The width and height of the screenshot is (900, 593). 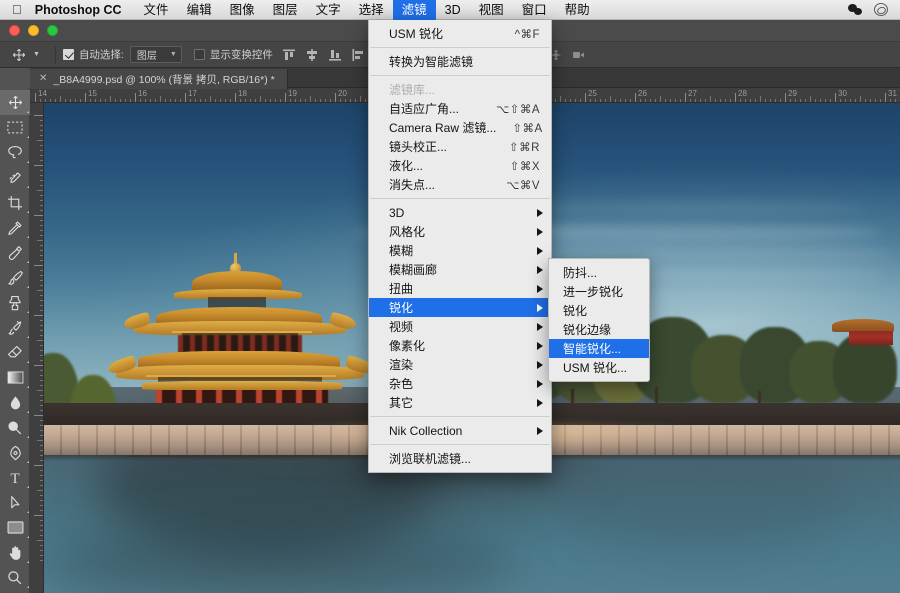 What do you see at coordinates (15, 327) in the screenshot?
I see `history-brush-tool` at bounding box center [15, 327].